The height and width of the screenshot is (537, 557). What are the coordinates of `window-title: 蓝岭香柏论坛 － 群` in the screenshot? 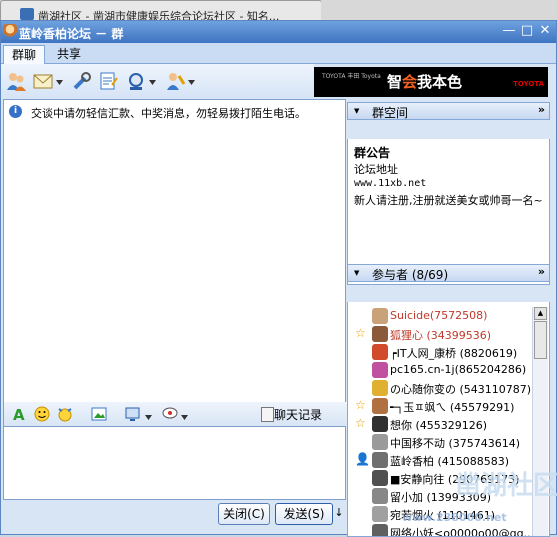 It's located at (71, 34).